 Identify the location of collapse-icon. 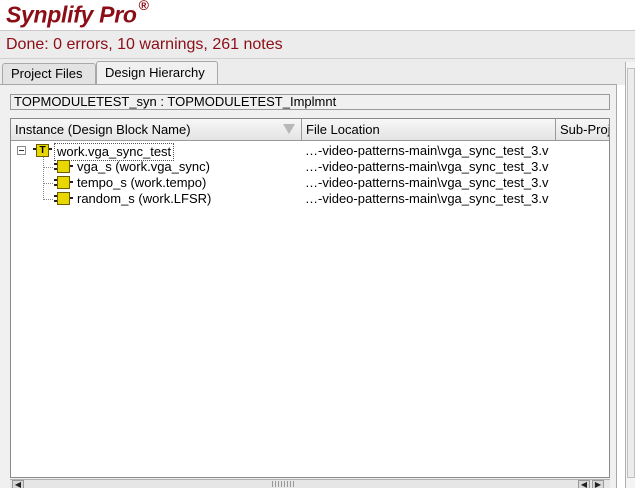
(21, 150).